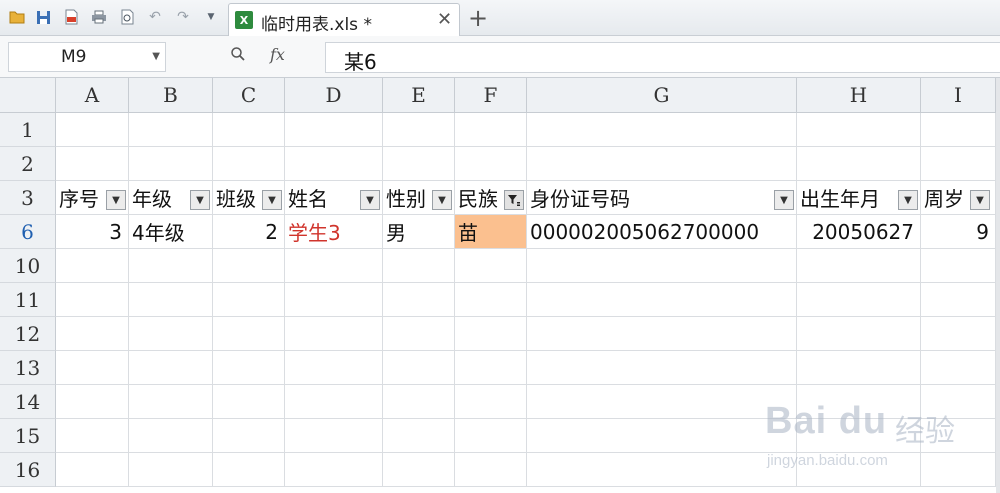 The width and height of the screenshot is (1000, 493). I want to click on row-header-12: 12, so click(28, 334).